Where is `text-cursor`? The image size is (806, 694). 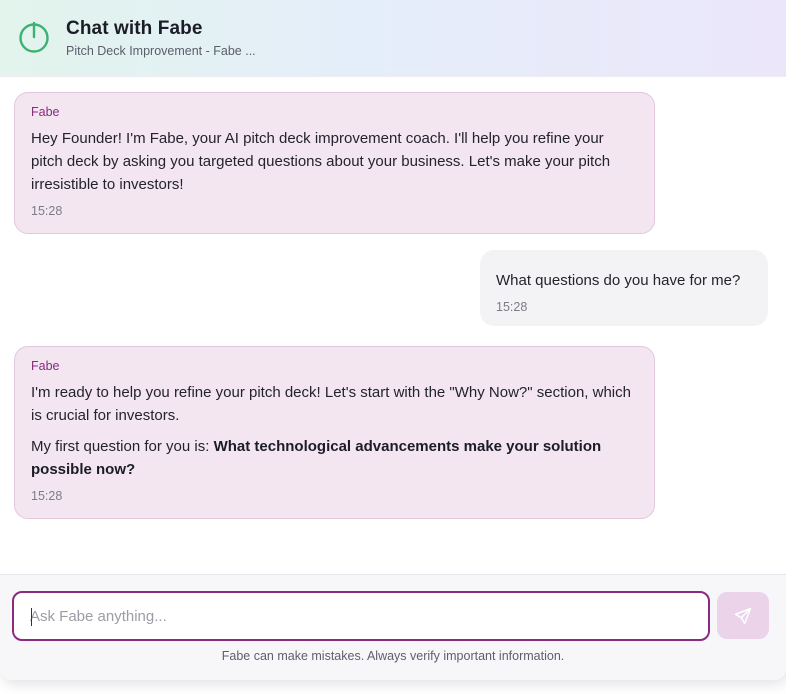 text-cursor is located at coordinates (31, 617).